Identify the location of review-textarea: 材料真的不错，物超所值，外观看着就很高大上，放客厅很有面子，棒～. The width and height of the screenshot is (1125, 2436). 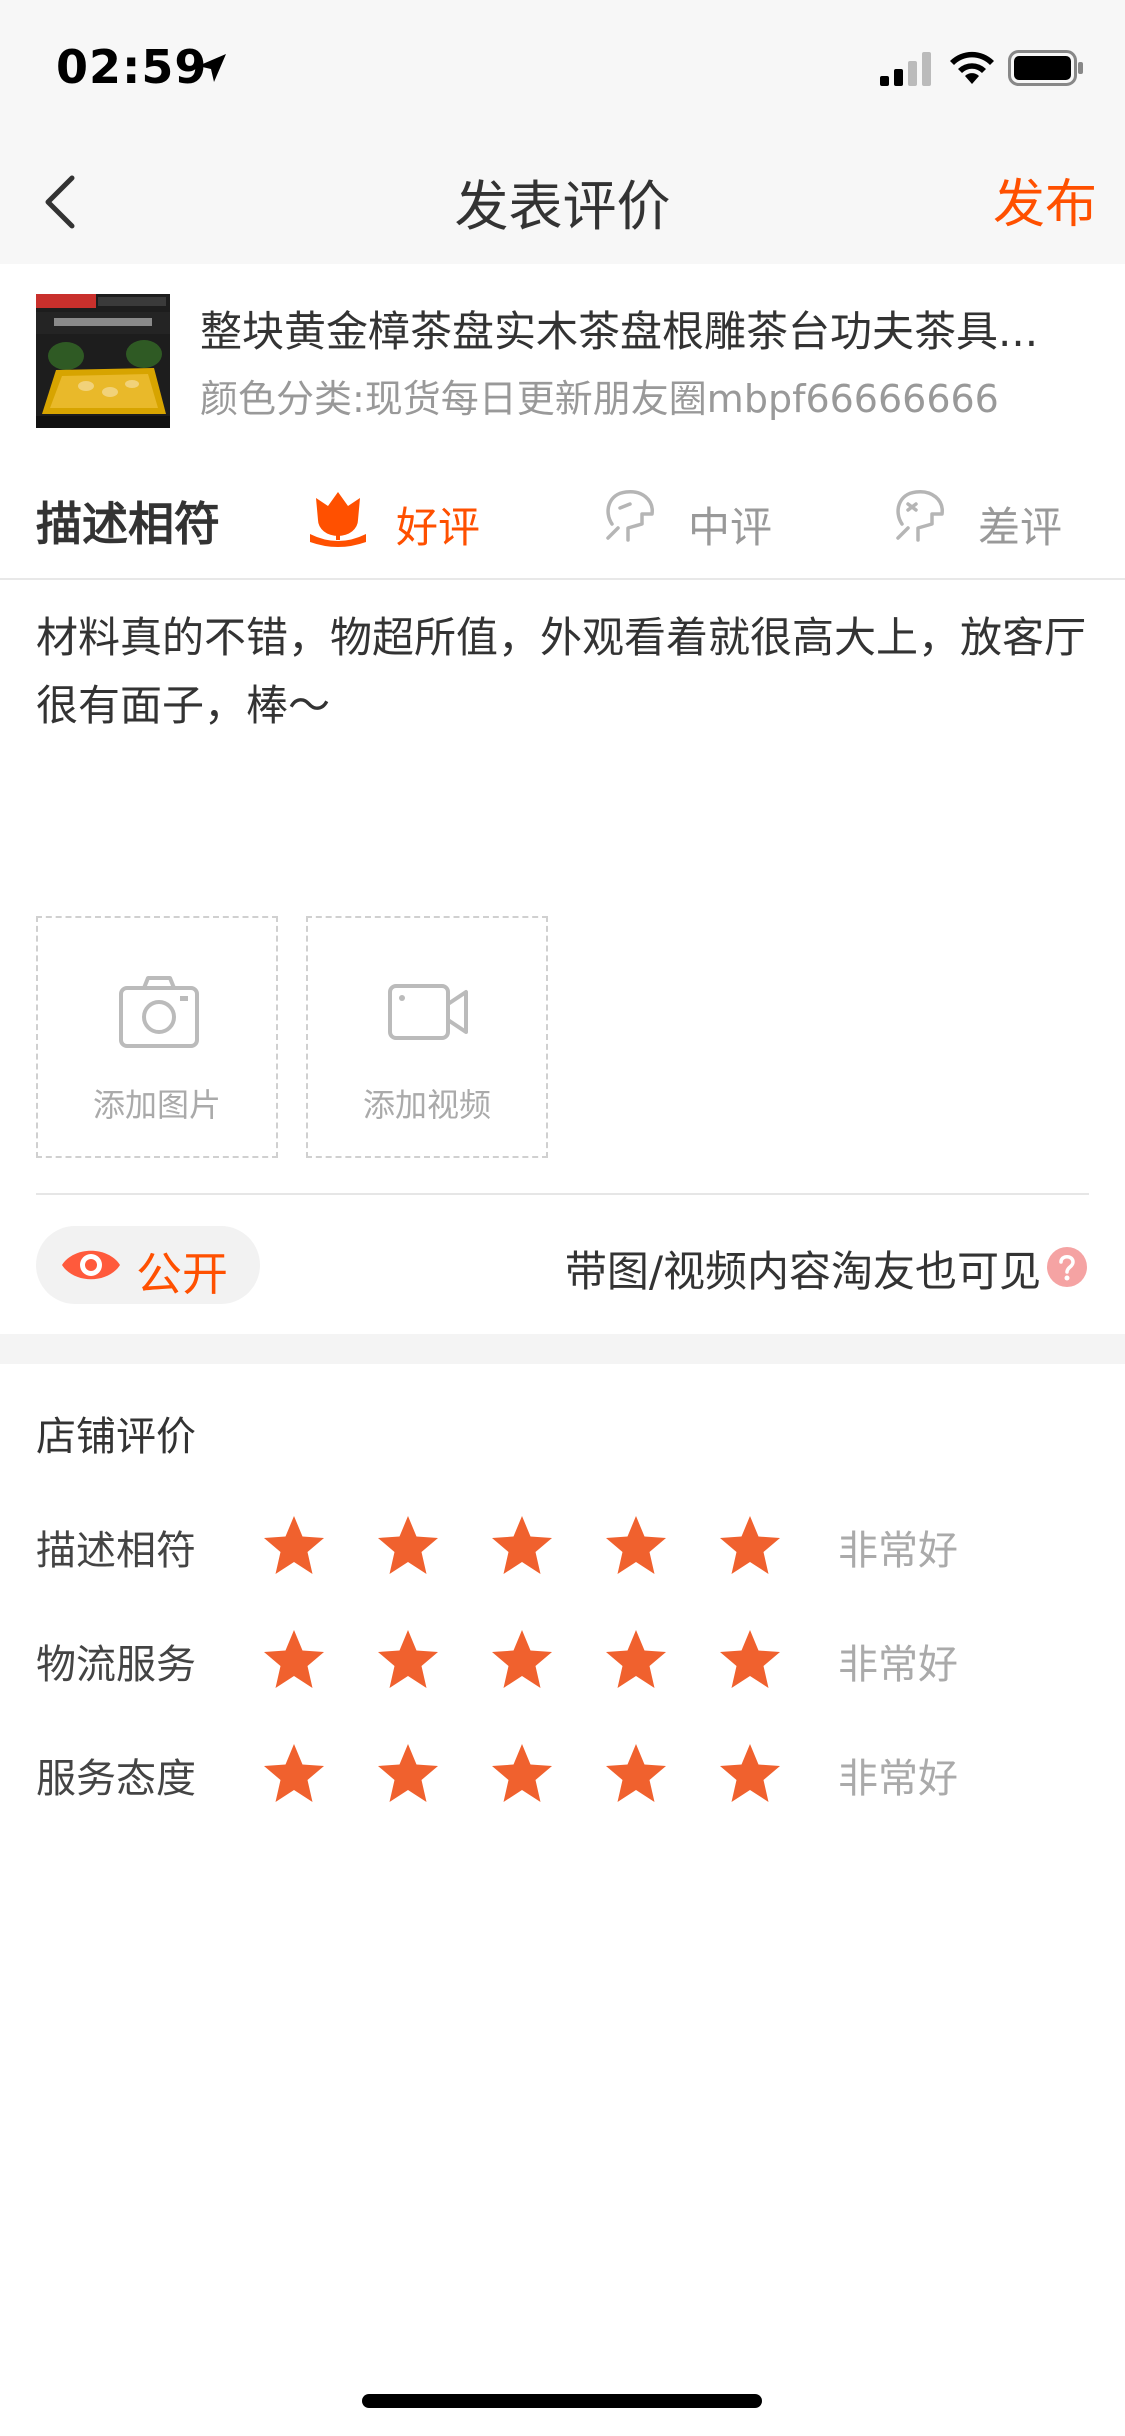
(561, 672).